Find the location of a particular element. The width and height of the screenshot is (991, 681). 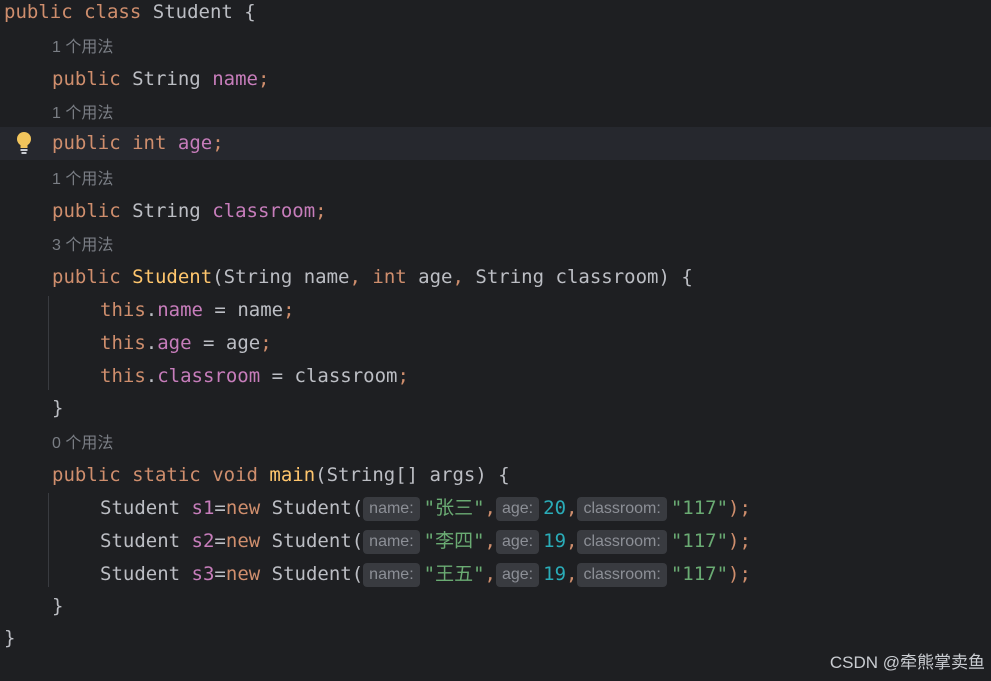

watermark: CSDN @牵熊掌卖鱼 is located at coordinates (907, 662).